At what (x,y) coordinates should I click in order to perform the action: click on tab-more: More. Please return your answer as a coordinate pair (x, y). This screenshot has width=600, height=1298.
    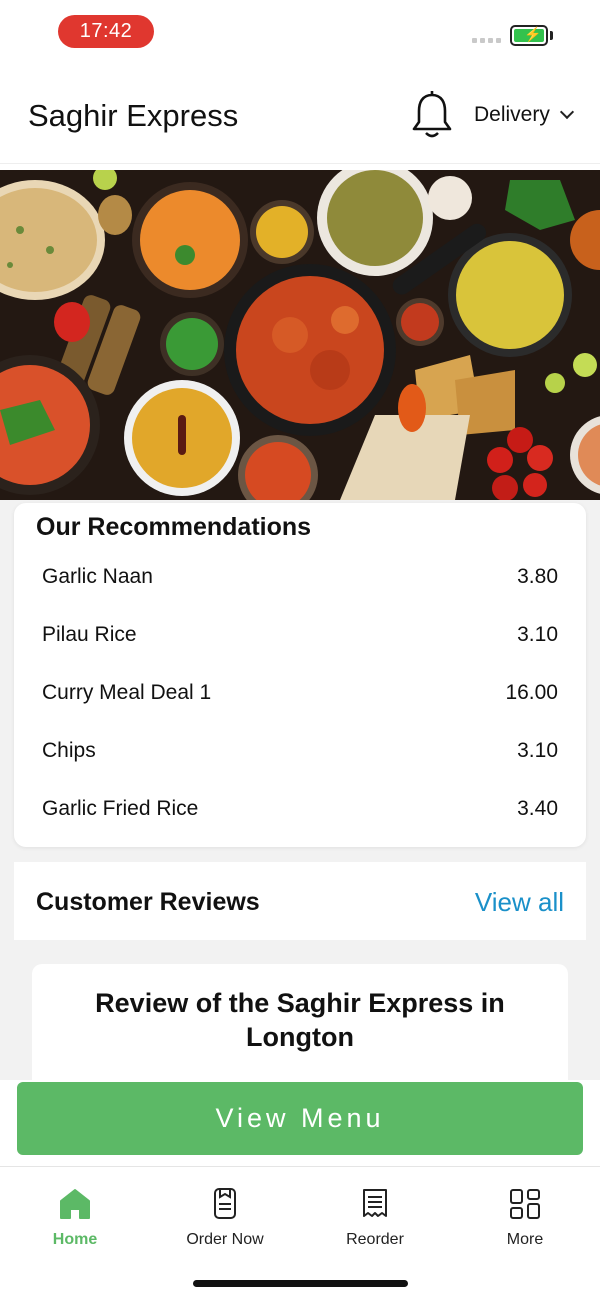
    Looking at the image, I should click on (525, 1222).